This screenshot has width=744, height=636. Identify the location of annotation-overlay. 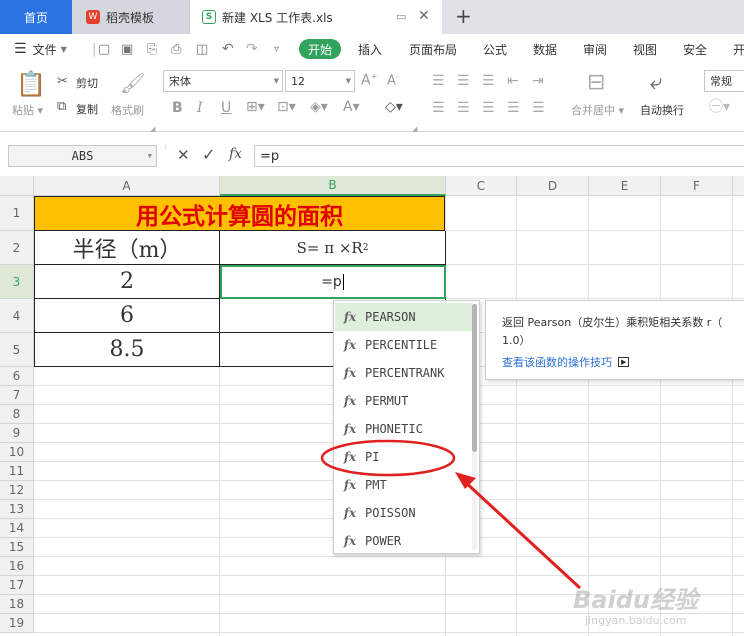
(451, 514).